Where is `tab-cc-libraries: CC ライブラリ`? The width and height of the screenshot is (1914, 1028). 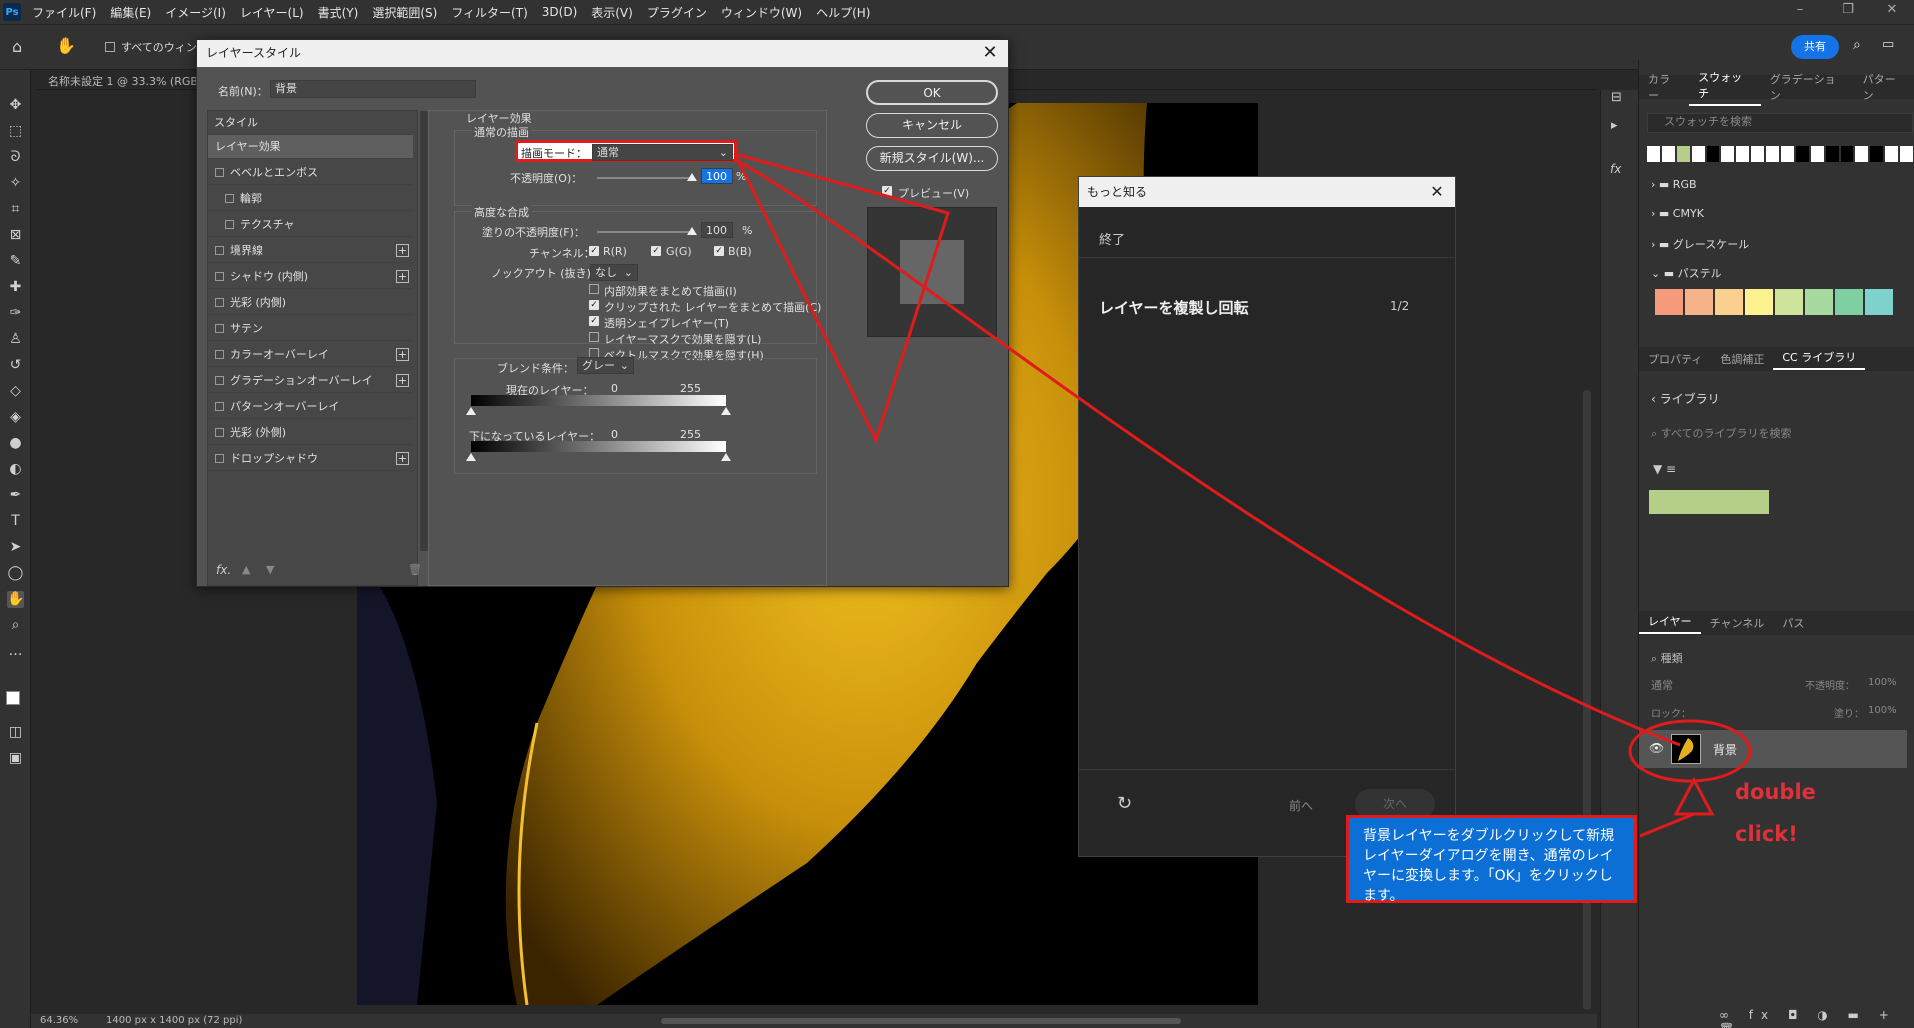 tab-cc-libraries: CC ライブラリ is located at coordinates (1819, 359).